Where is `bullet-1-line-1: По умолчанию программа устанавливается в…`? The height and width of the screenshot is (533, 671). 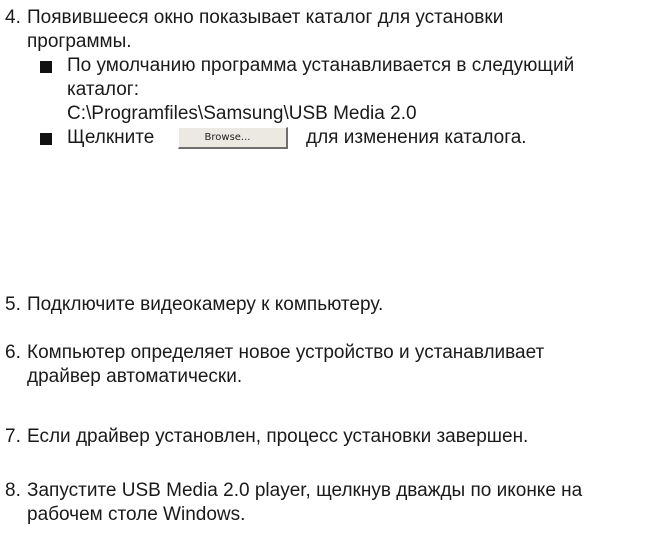
bullet-1-line-1: По умолчанию программа устанавливается в… is located at coordinates (321, 65).